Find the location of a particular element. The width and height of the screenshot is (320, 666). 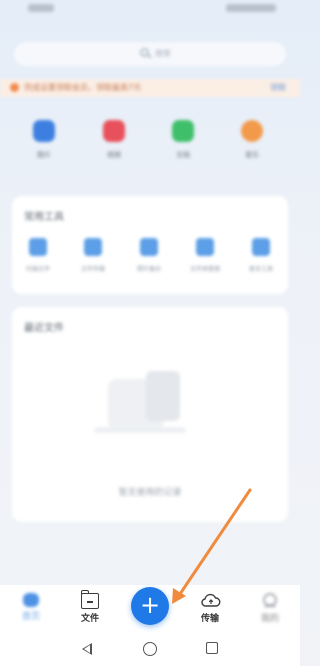

tab-home: 首页 is located at coordinates (31, 607).